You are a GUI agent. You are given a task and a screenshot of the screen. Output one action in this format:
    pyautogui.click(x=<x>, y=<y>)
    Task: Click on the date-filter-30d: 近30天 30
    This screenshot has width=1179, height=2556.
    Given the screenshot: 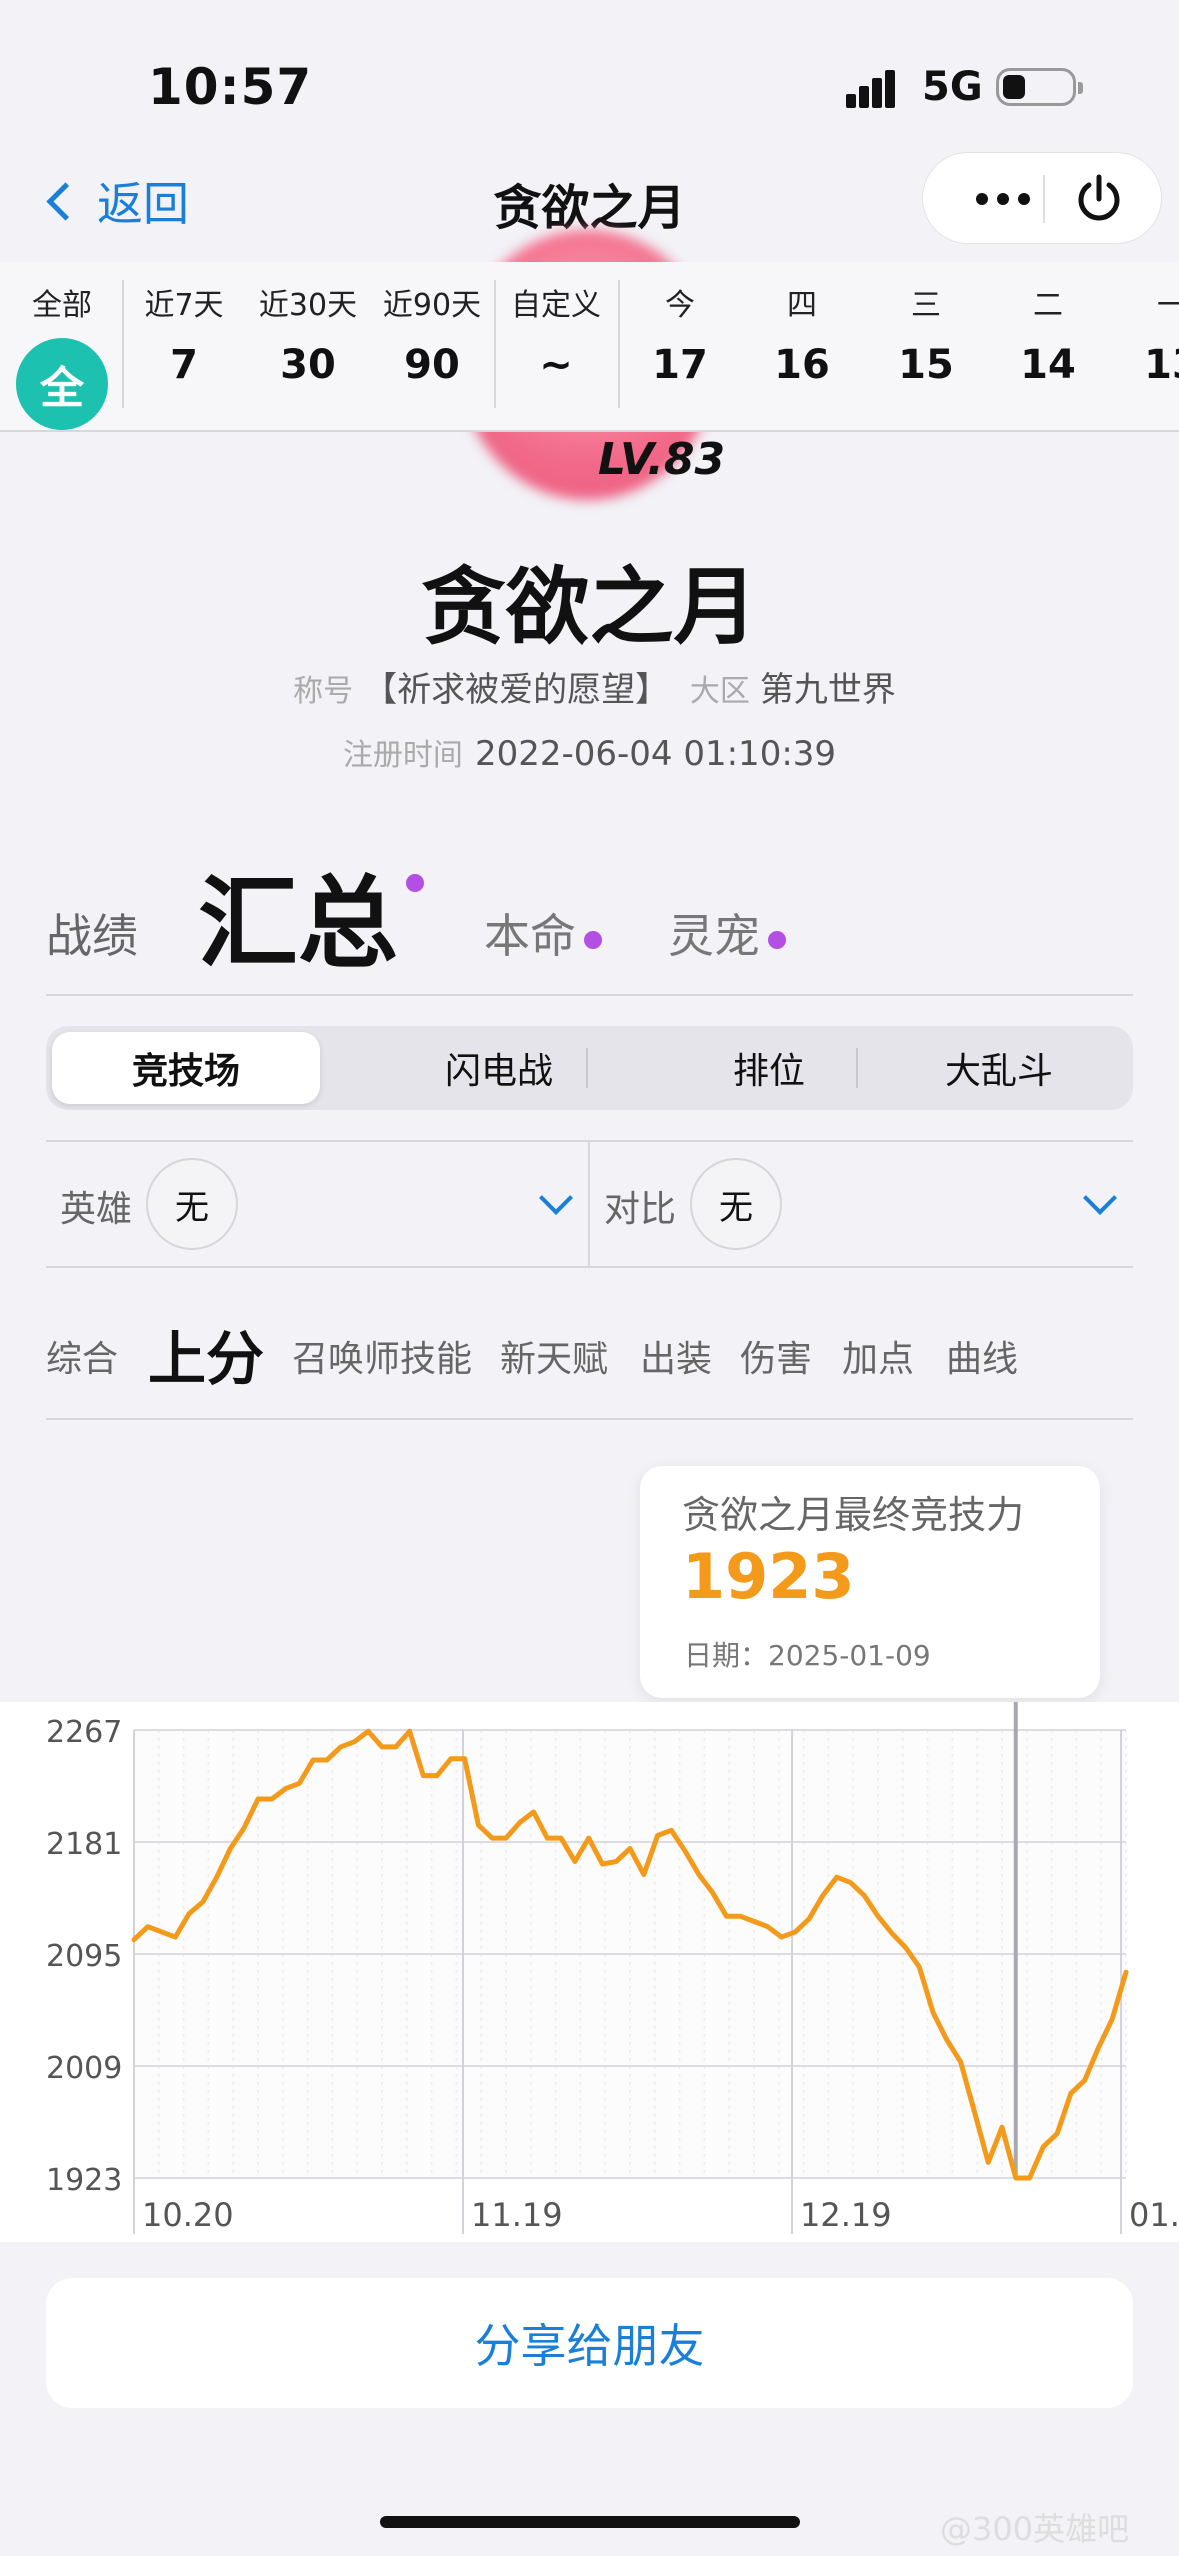 What is the action you would take?
    pyautogui.click(x=308, y=334)
    